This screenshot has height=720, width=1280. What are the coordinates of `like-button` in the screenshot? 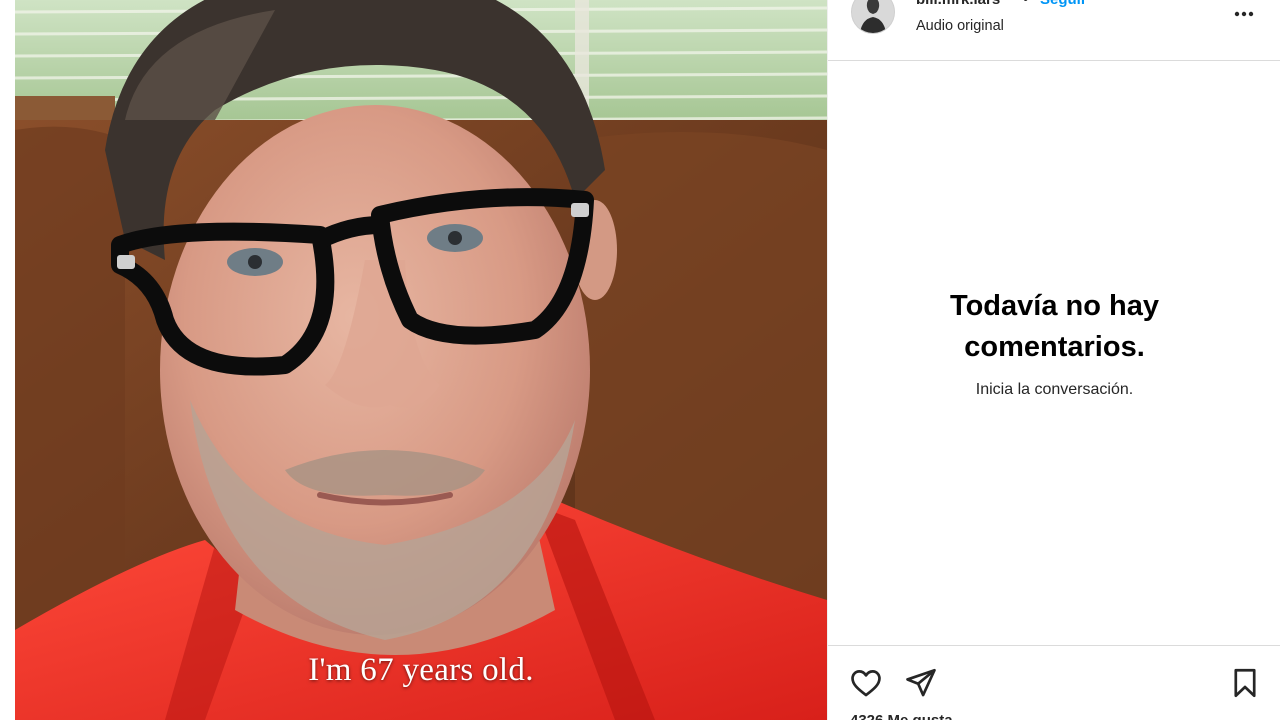 It's located at (866, 683).